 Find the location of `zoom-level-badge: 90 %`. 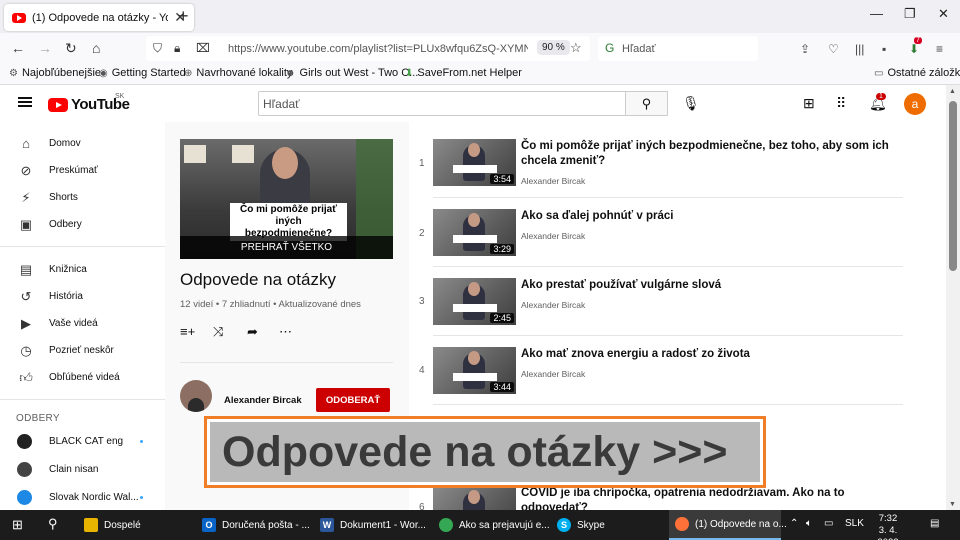

zoom-level-badge: 90 % is located at coordinates (553, 47).